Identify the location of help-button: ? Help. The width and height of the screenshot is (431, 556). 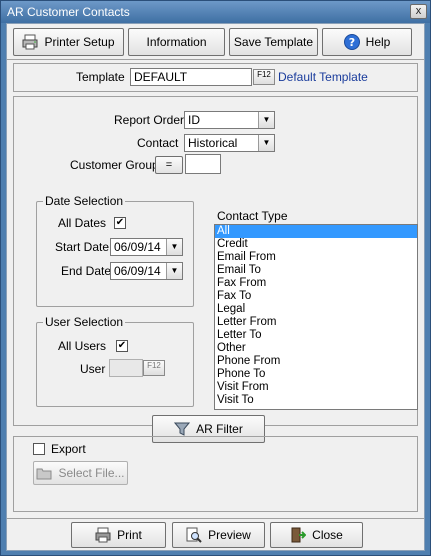
(367, 42).